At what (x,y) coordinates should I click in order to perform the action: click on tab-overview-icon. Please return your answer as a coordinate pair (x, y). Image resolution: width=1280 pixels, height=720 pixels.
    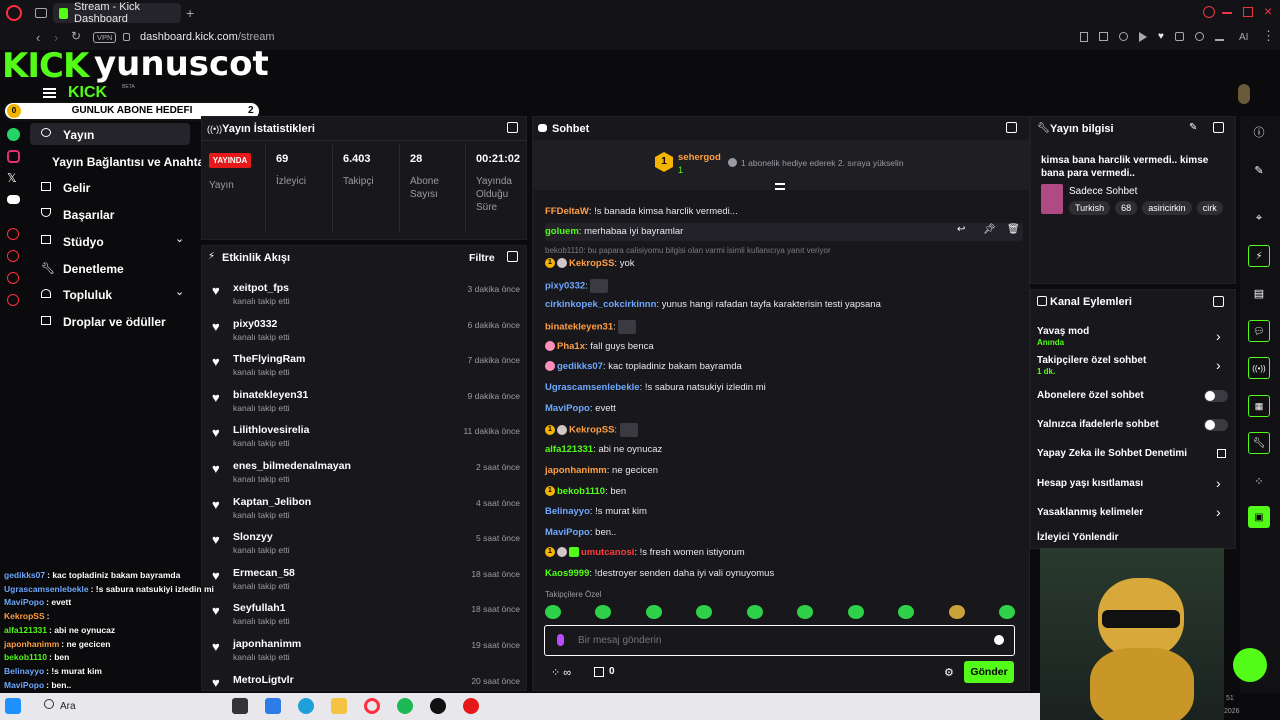
    Looking at the image, I should click on (41, 13).